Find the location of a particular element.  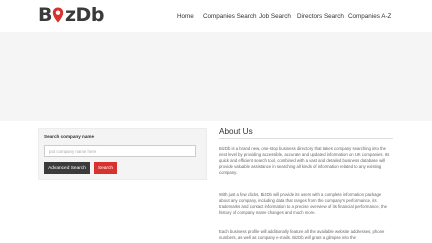

nav-directors-search: Directors Search is located at coordinates (320, 17).